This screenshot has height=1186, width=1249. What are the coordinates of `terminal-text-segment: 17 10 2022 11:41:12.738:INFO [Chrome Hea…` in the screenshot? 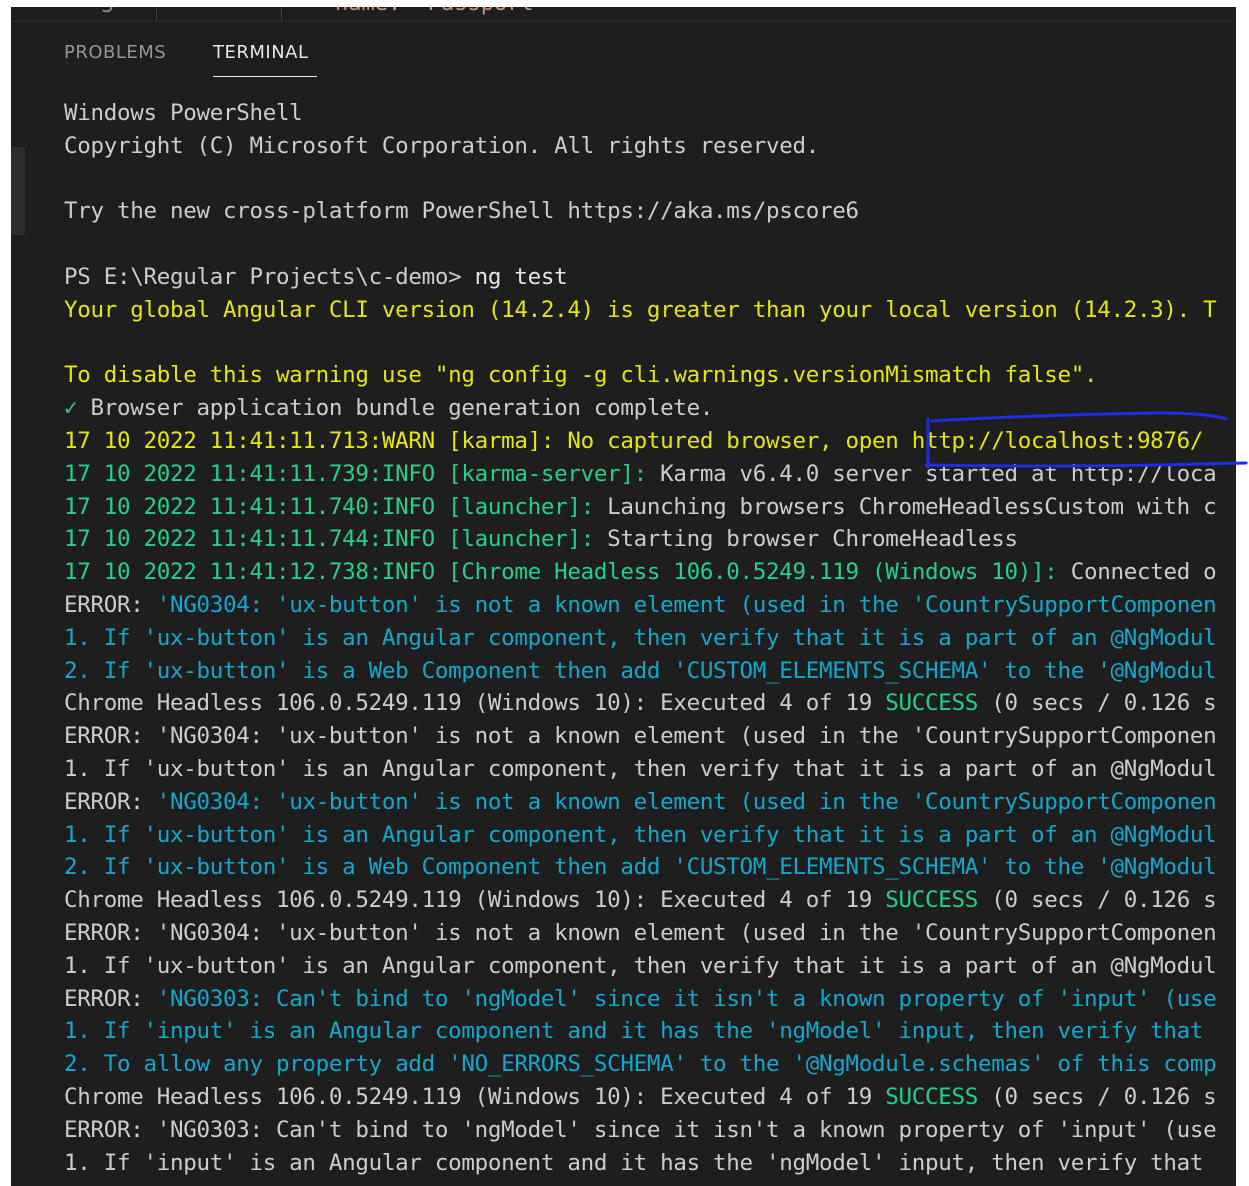 It's located at (567, 572).